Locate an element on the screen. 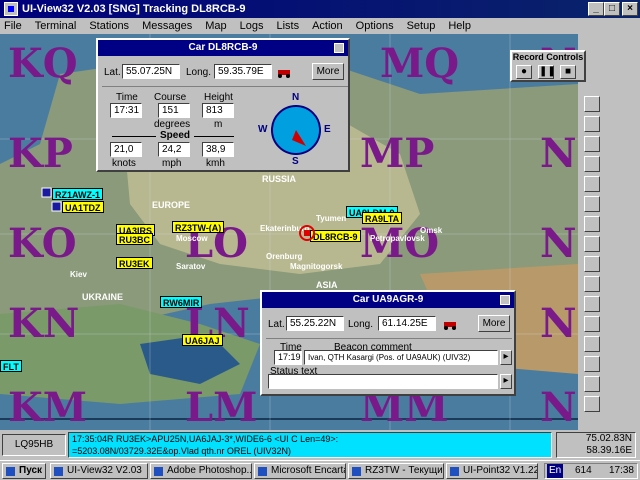 This screenshot has height=480, width=640. taskbar-item: UI-View32 V2.03 is located at coordinates (99, 471).